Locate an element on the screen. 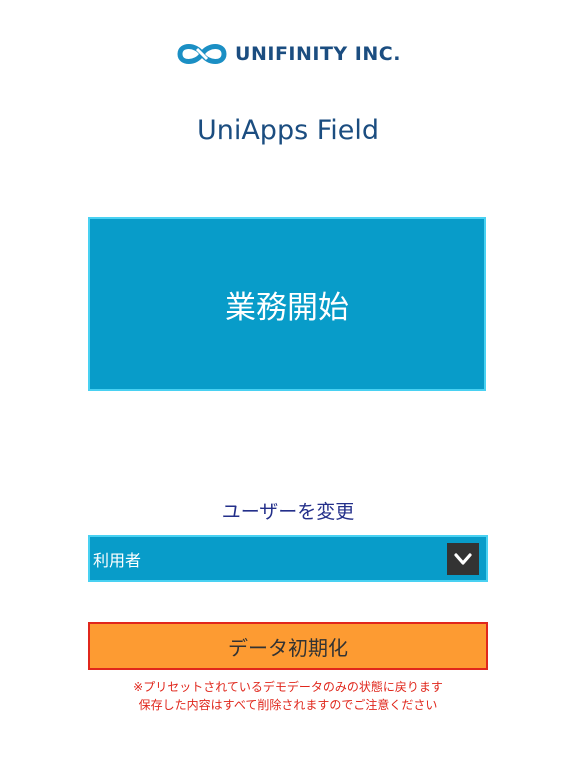 The height and width of the screenshot is (768, 576). reset-data-button: データ初期化 is located at coordinates (288, 646).